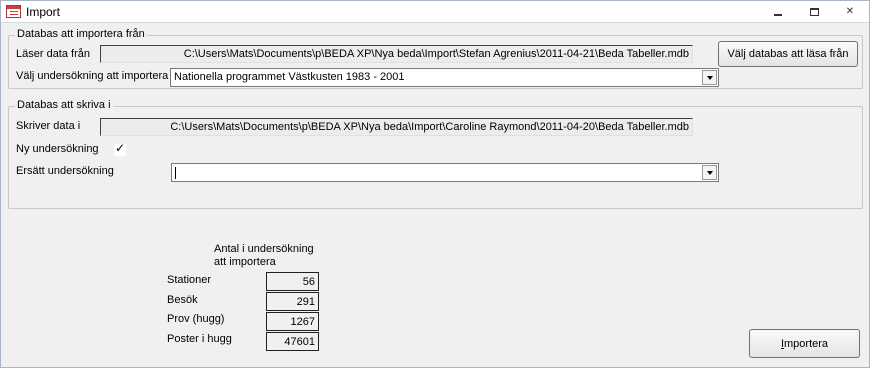  What do you see at coordinates (196, 319) in the screenshot?
I see `stat-label-samples: Prov (hugg)` at bounding box center [196, 319].